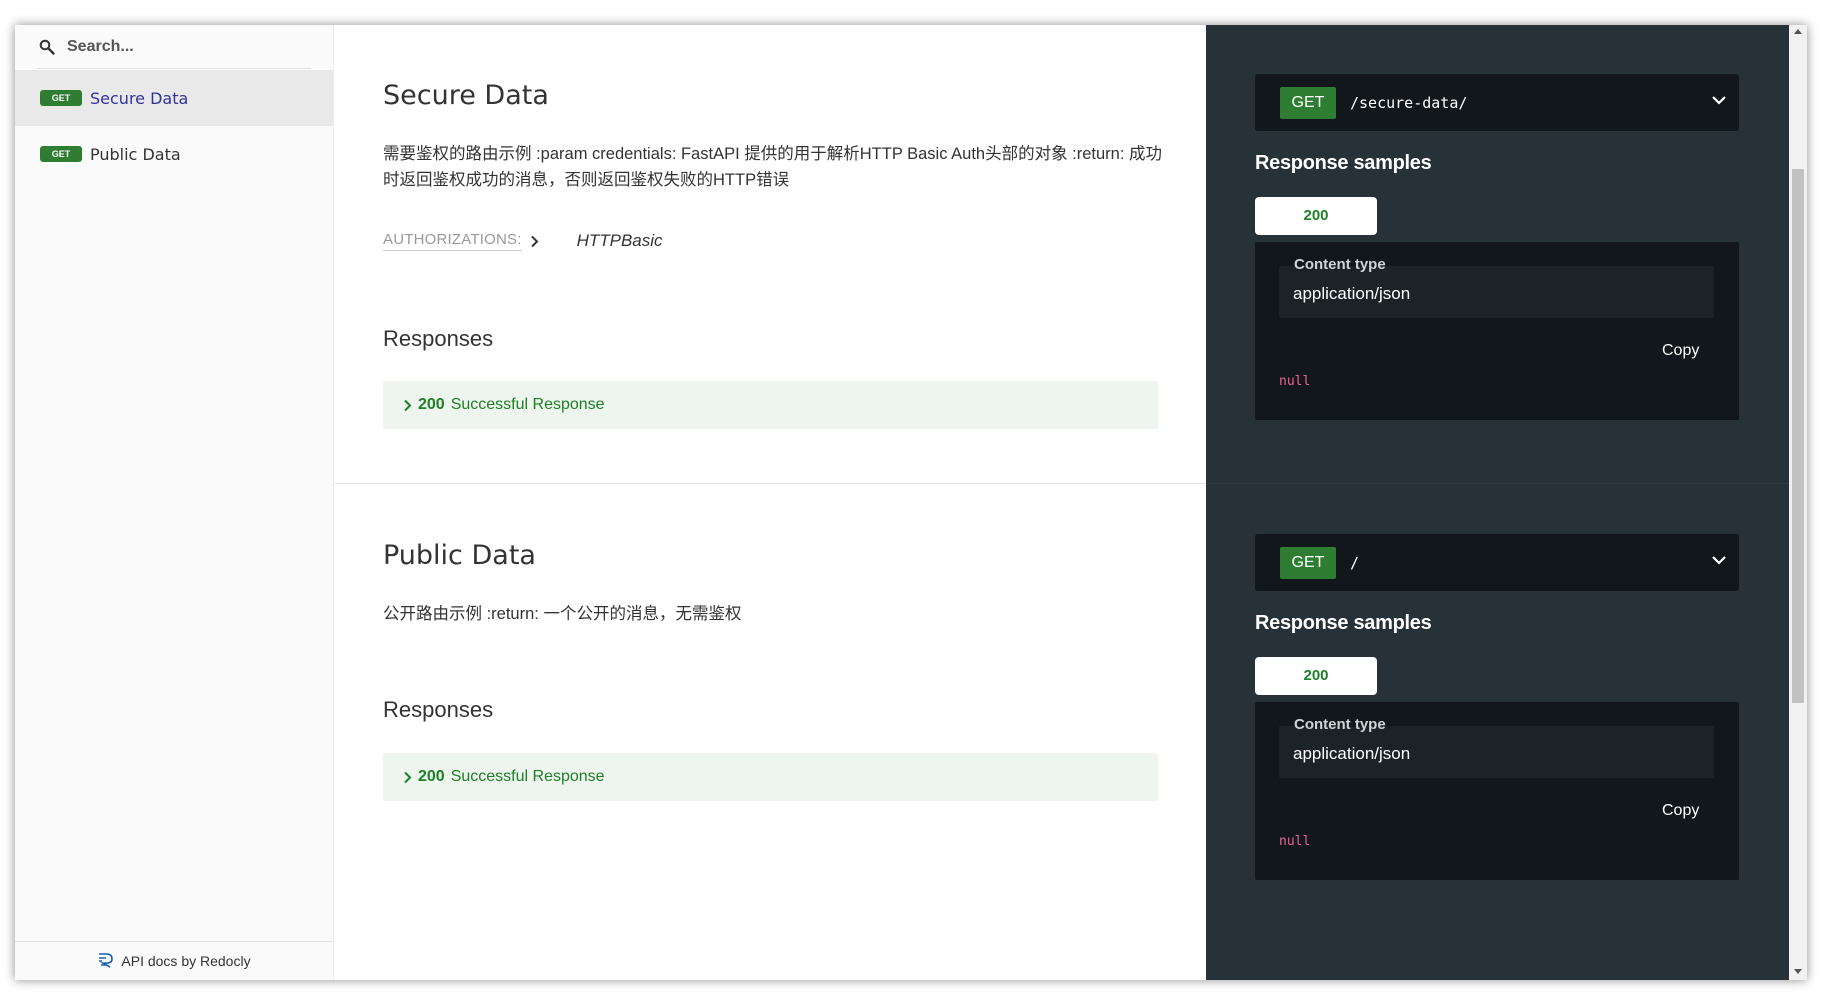 The width and height of the screenshot is (1822, 1003). I want to click on scroll-down-arrow-icon, so click(1798, 971).